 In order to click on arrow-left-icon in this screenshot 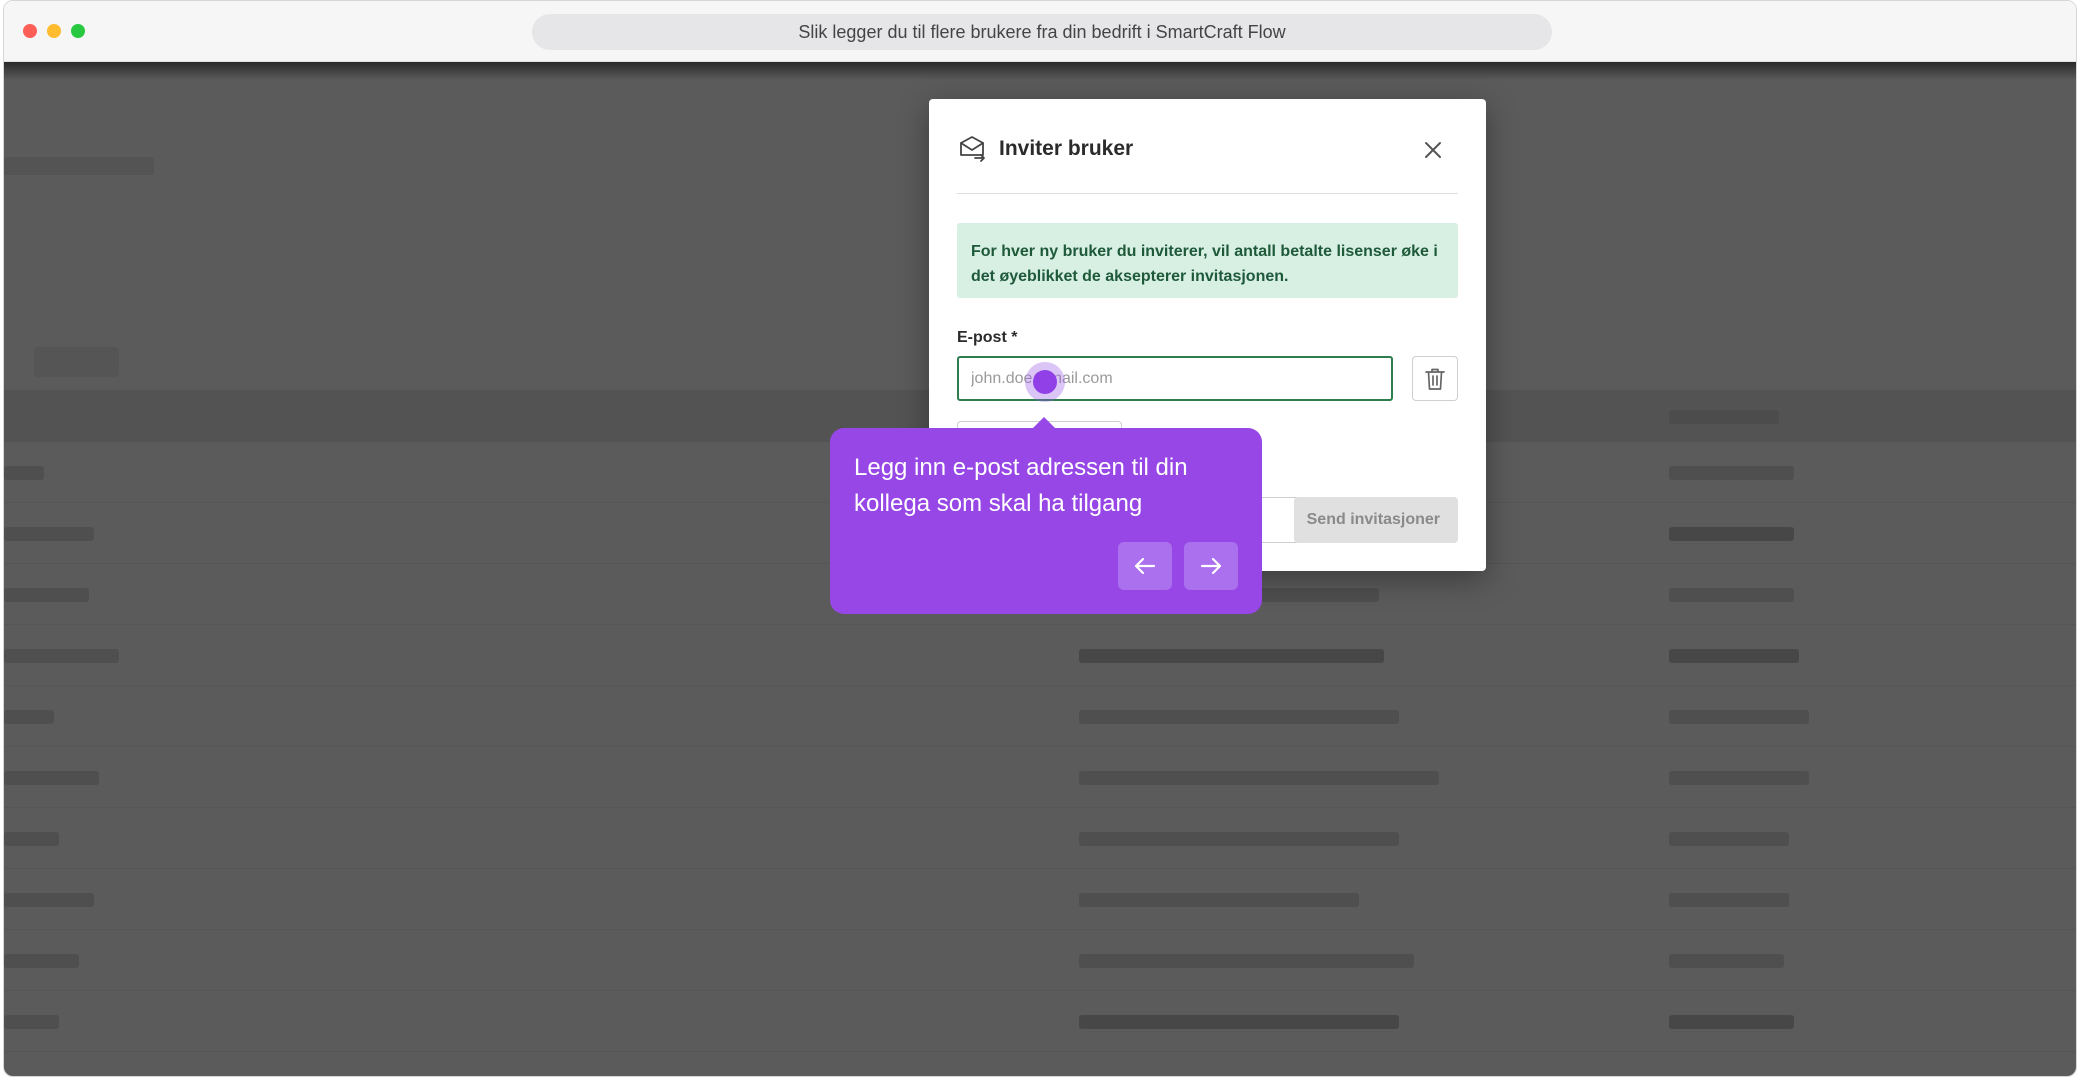, I will do `click(1145, 566)`.